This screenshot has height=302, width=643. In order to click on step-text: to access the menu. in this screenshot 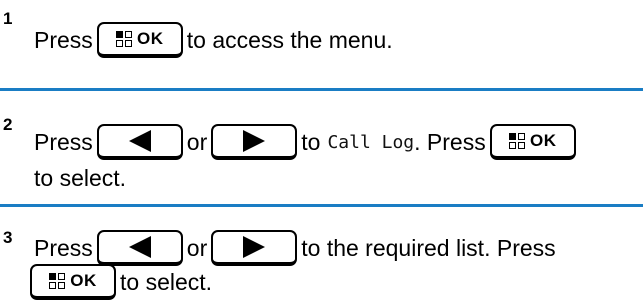, I will do `click(289, 39)`.